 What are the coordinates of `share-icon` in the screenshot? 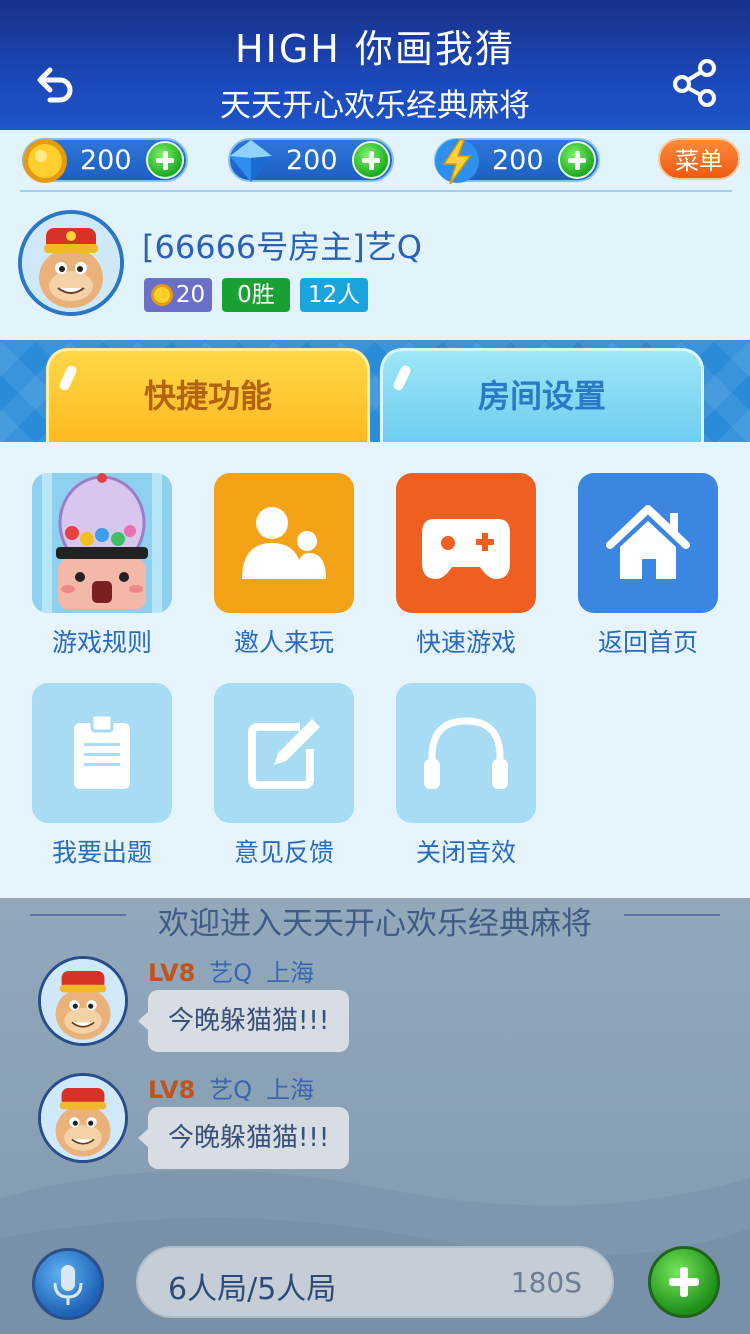 It's located at (695, 83).